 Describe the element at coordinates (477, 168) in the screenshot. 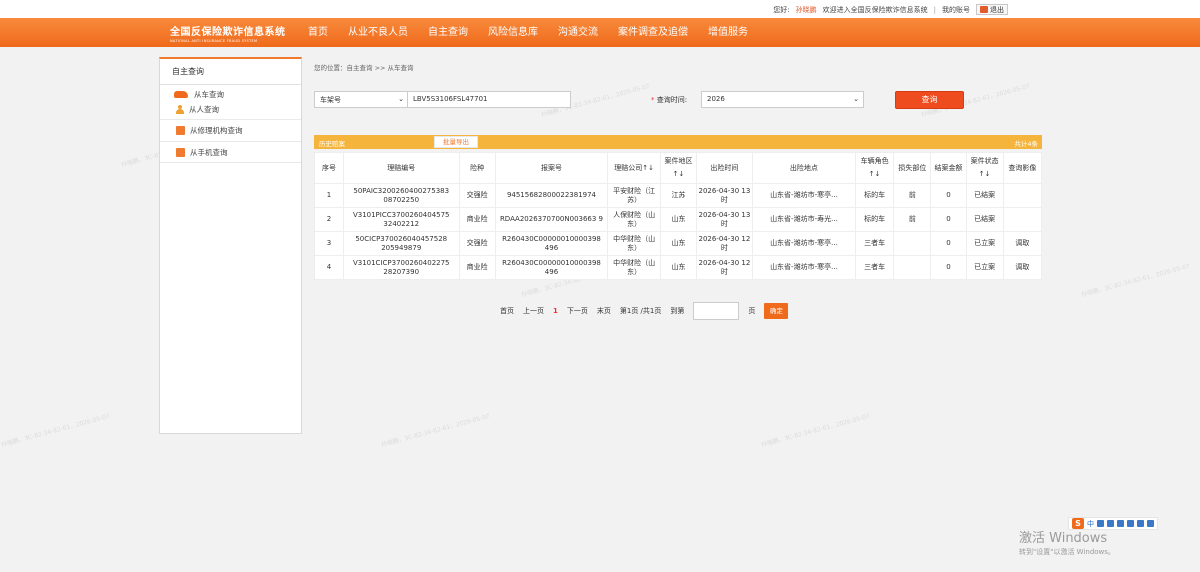

I see `col-header: 险种` at that location.